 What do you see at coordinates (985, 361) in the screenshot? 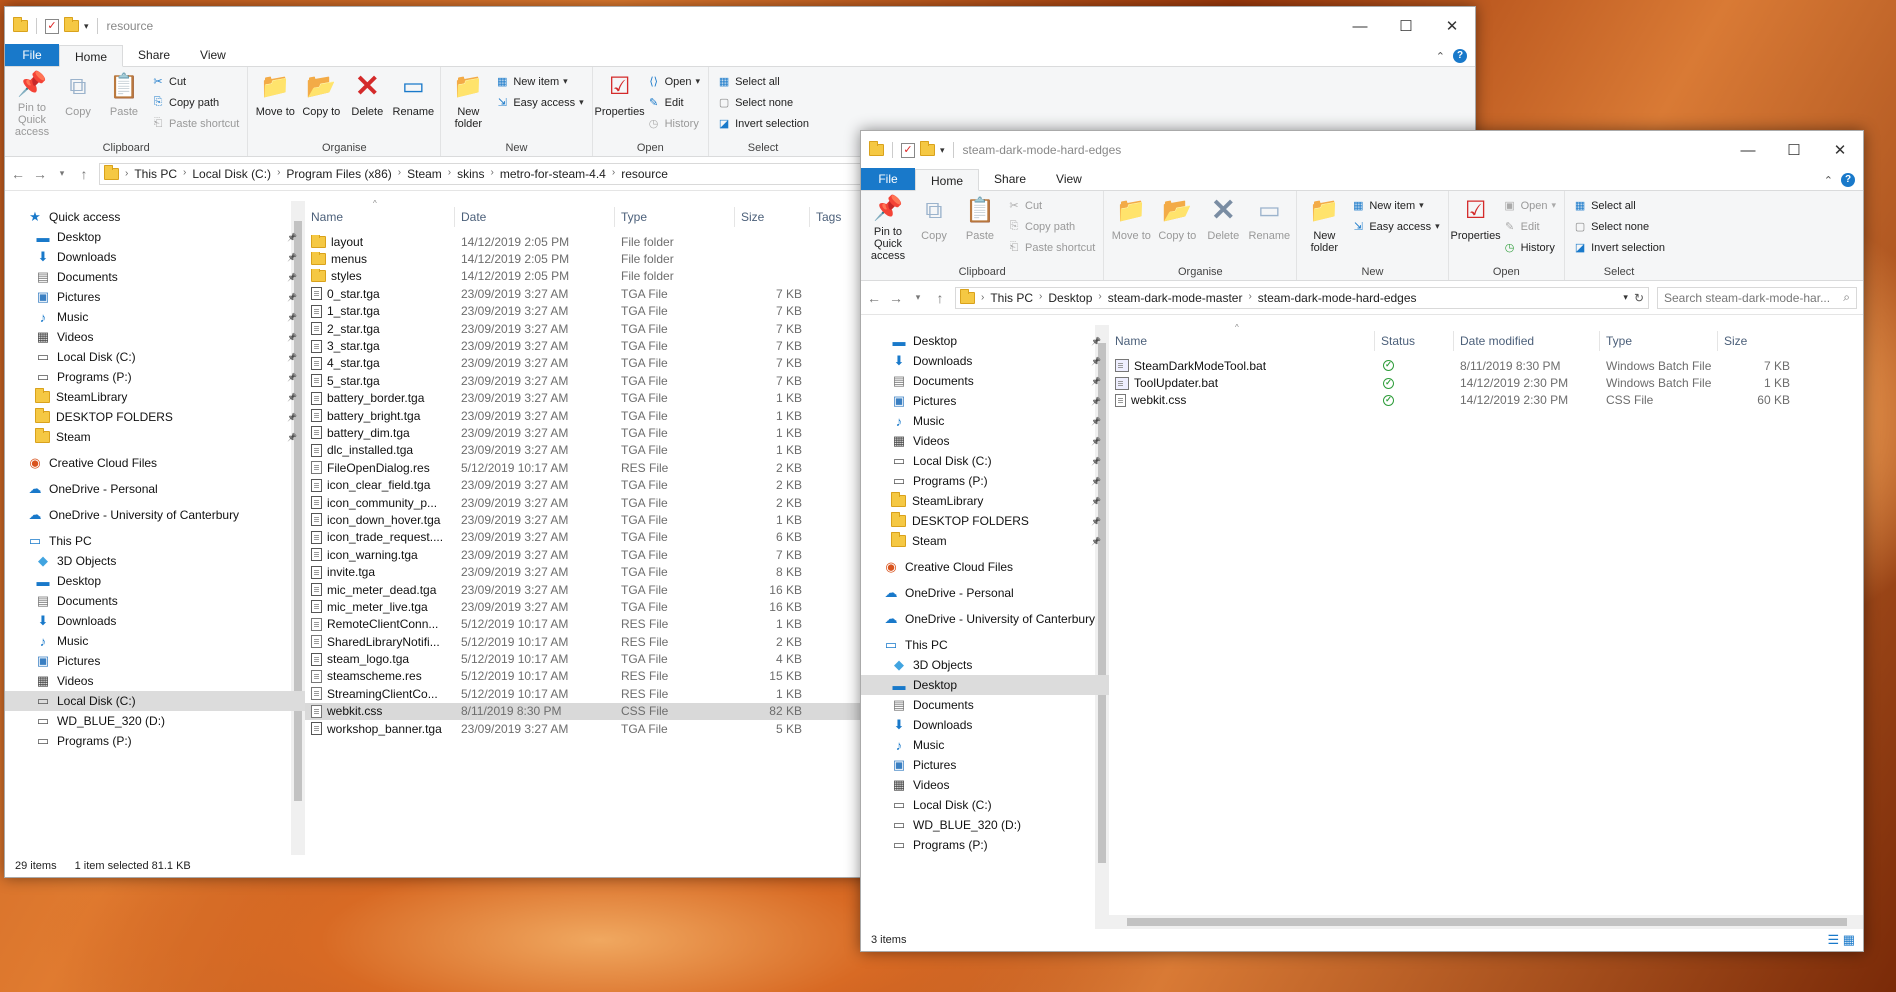
I see `nav-item-downloads: ⬇ Downloads 📌` at bounding box center [985, 361].